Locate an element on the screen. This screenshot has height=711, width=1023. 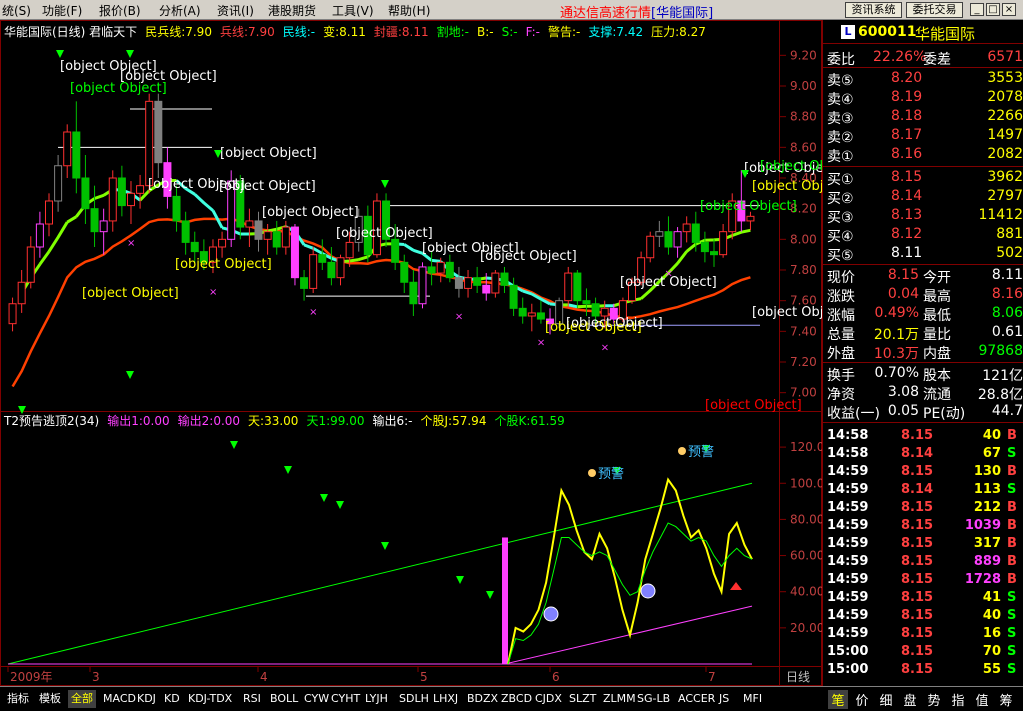
main-header-value: 割地:- is located at coordinates (452, 32).